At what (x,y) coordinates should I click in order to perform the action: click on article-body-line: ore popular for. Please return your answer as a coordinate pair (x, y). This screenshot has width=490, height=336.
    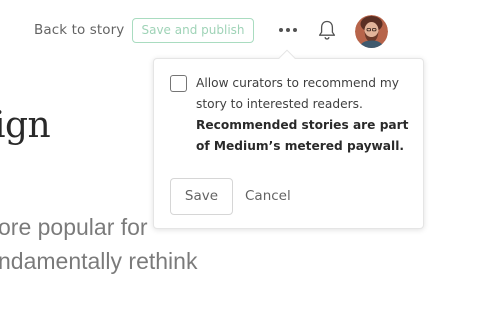
    Looking at the image, I should click on (74, 227).